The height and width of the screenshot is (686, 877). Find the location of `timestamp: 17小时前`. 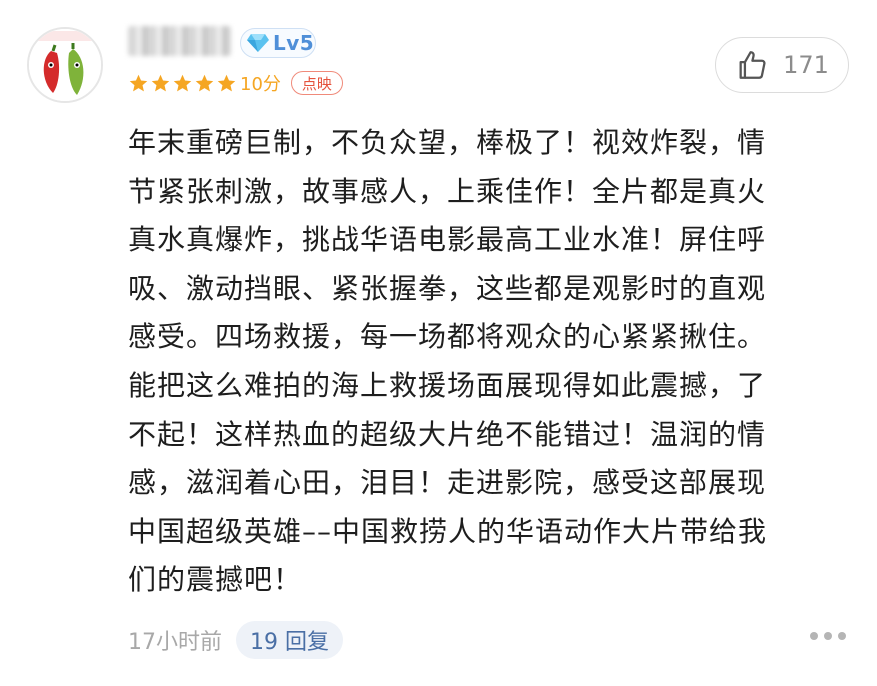

timestamp: 17小时前 is located at coordinates (175, 642).